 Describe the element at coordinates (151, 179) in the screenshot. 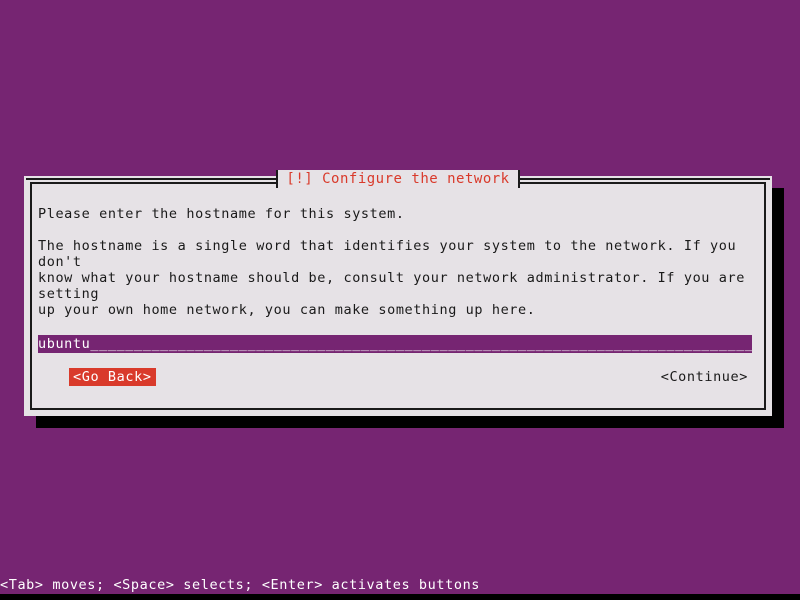

I see `titlebar-rule-left` at that location.